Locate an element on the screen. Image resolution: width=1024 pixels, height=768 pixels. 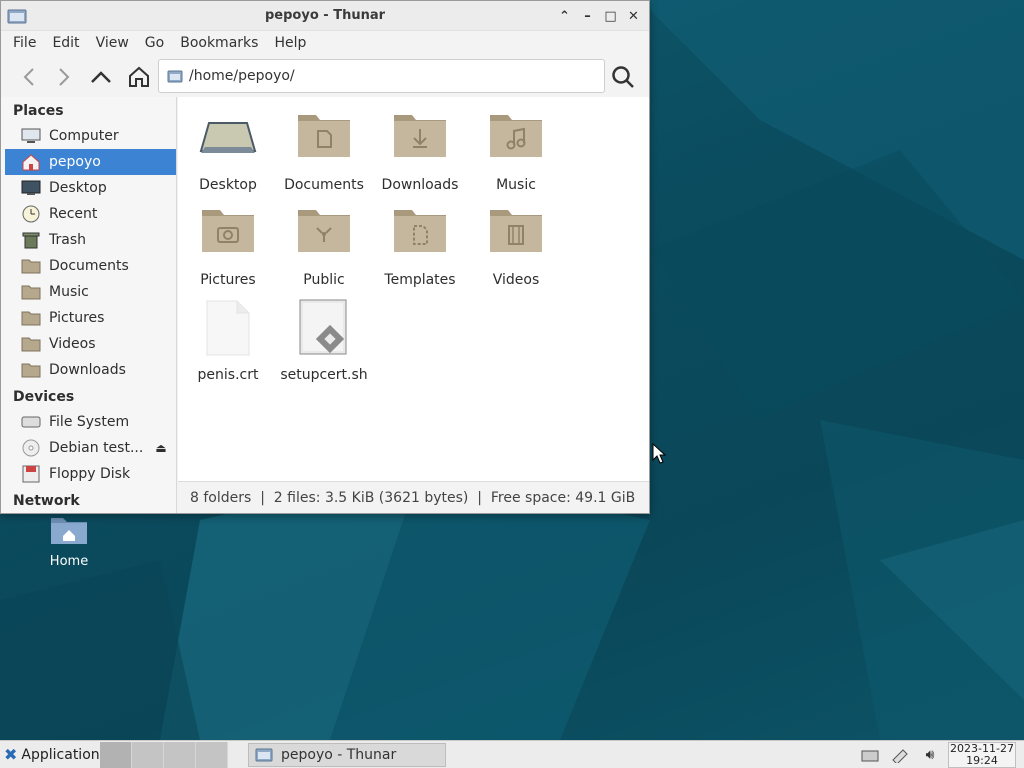
xfce-logo-icon: ✖ is located at coordinates (11, 754).